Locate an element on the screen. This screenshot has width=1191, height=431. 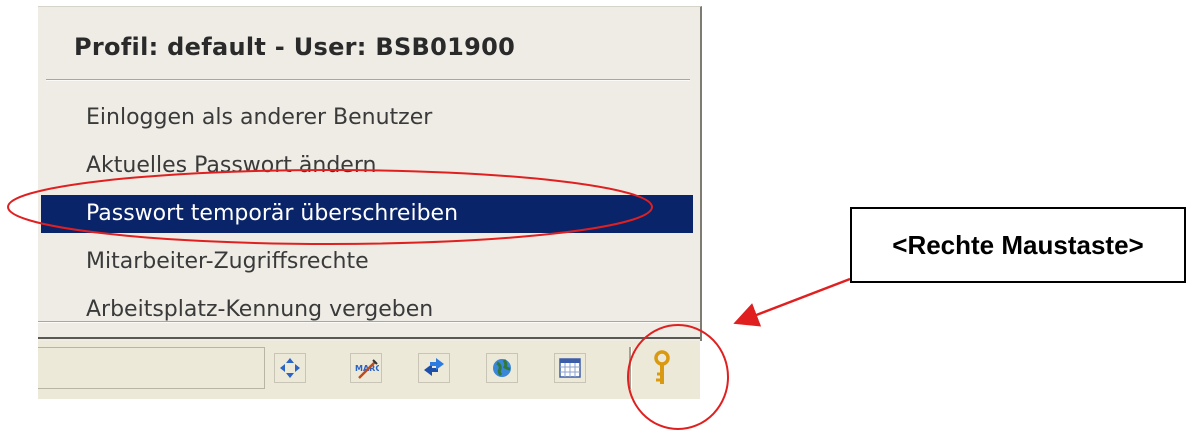
callout-arrow is located at coordinates (792, 302).